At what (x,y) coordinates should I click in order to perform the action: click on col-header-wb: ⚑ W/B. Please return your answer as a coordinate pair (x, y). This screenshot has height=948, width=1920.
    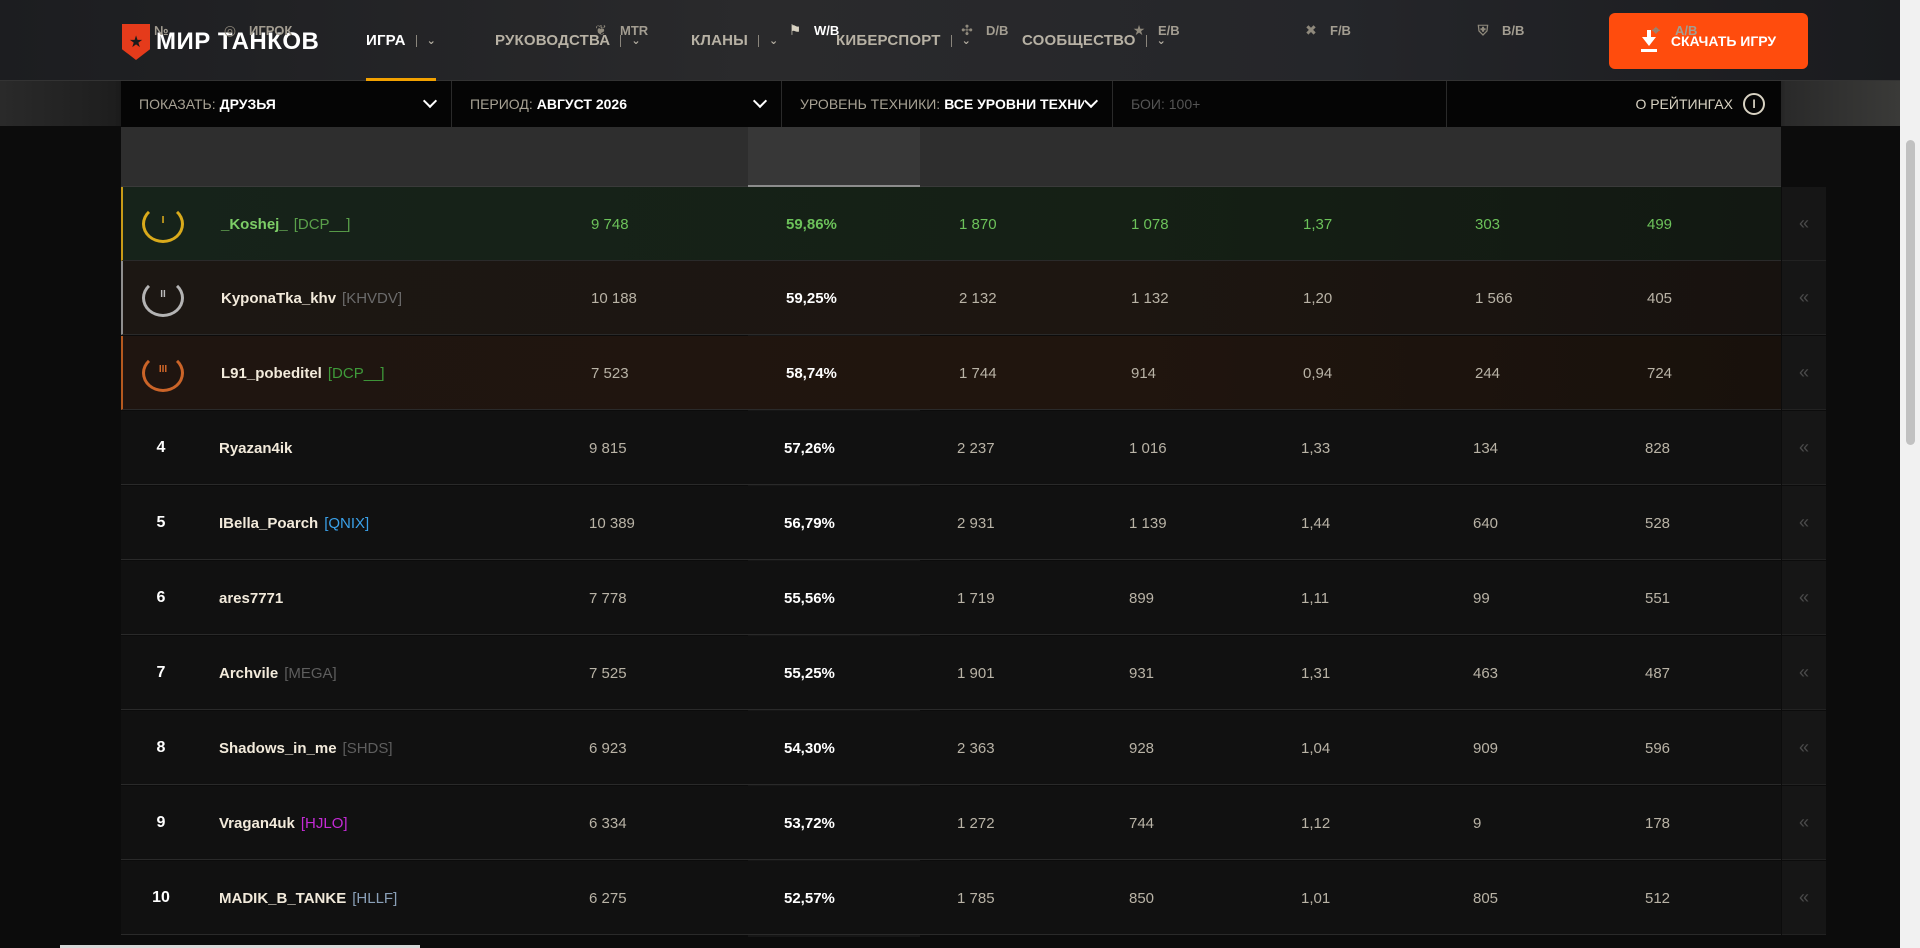
    Looking at the image, I should click on (812, 30).